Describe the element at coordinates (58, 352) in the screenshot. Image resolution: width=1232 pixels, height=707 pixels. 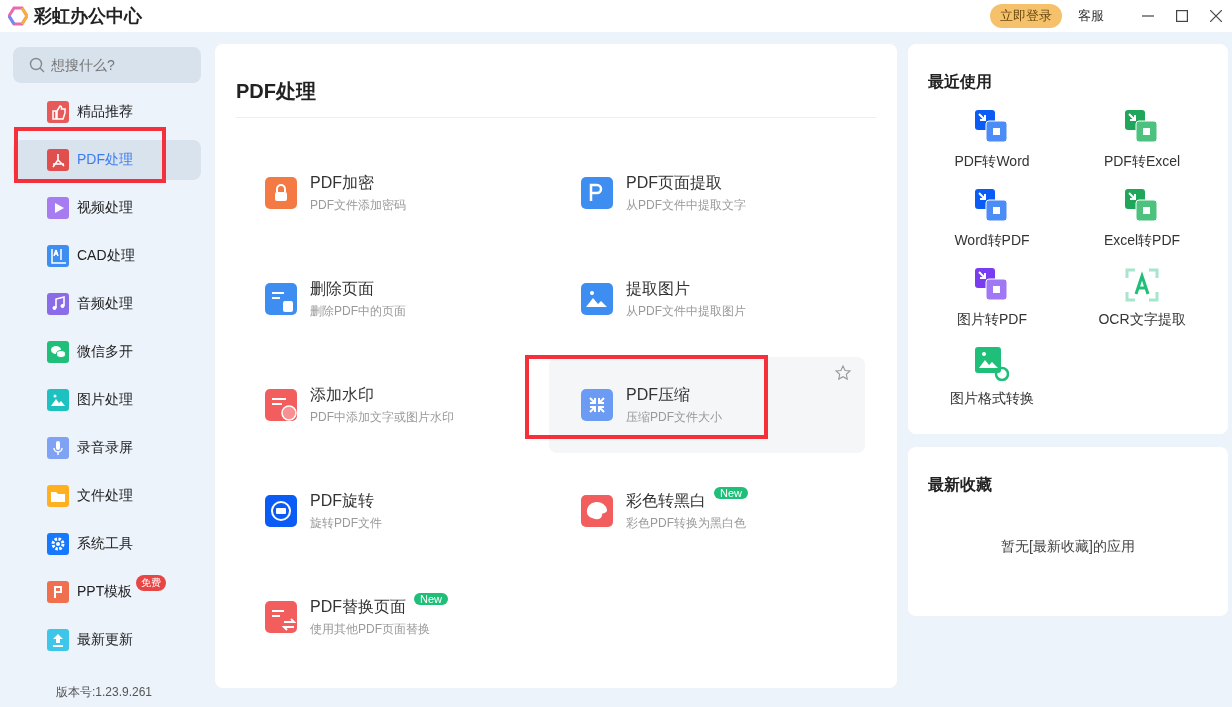
I see `chat-icon` at that location.